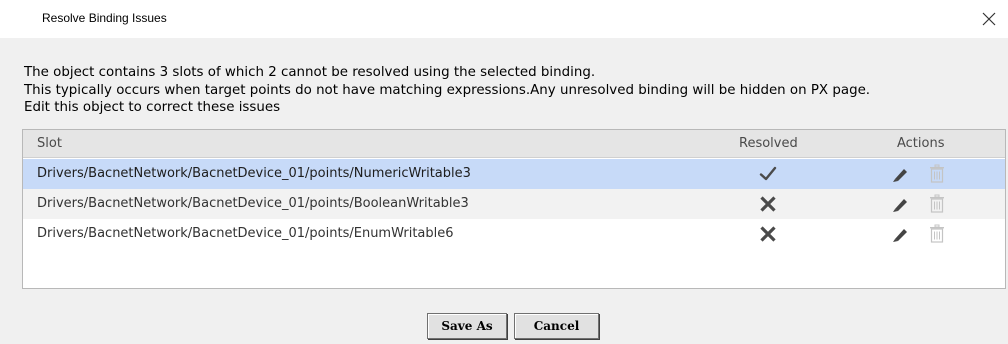 Image resolution: width=1008 pixels, height=344 pixels. I want to click on check-icon, so click(768, 173).